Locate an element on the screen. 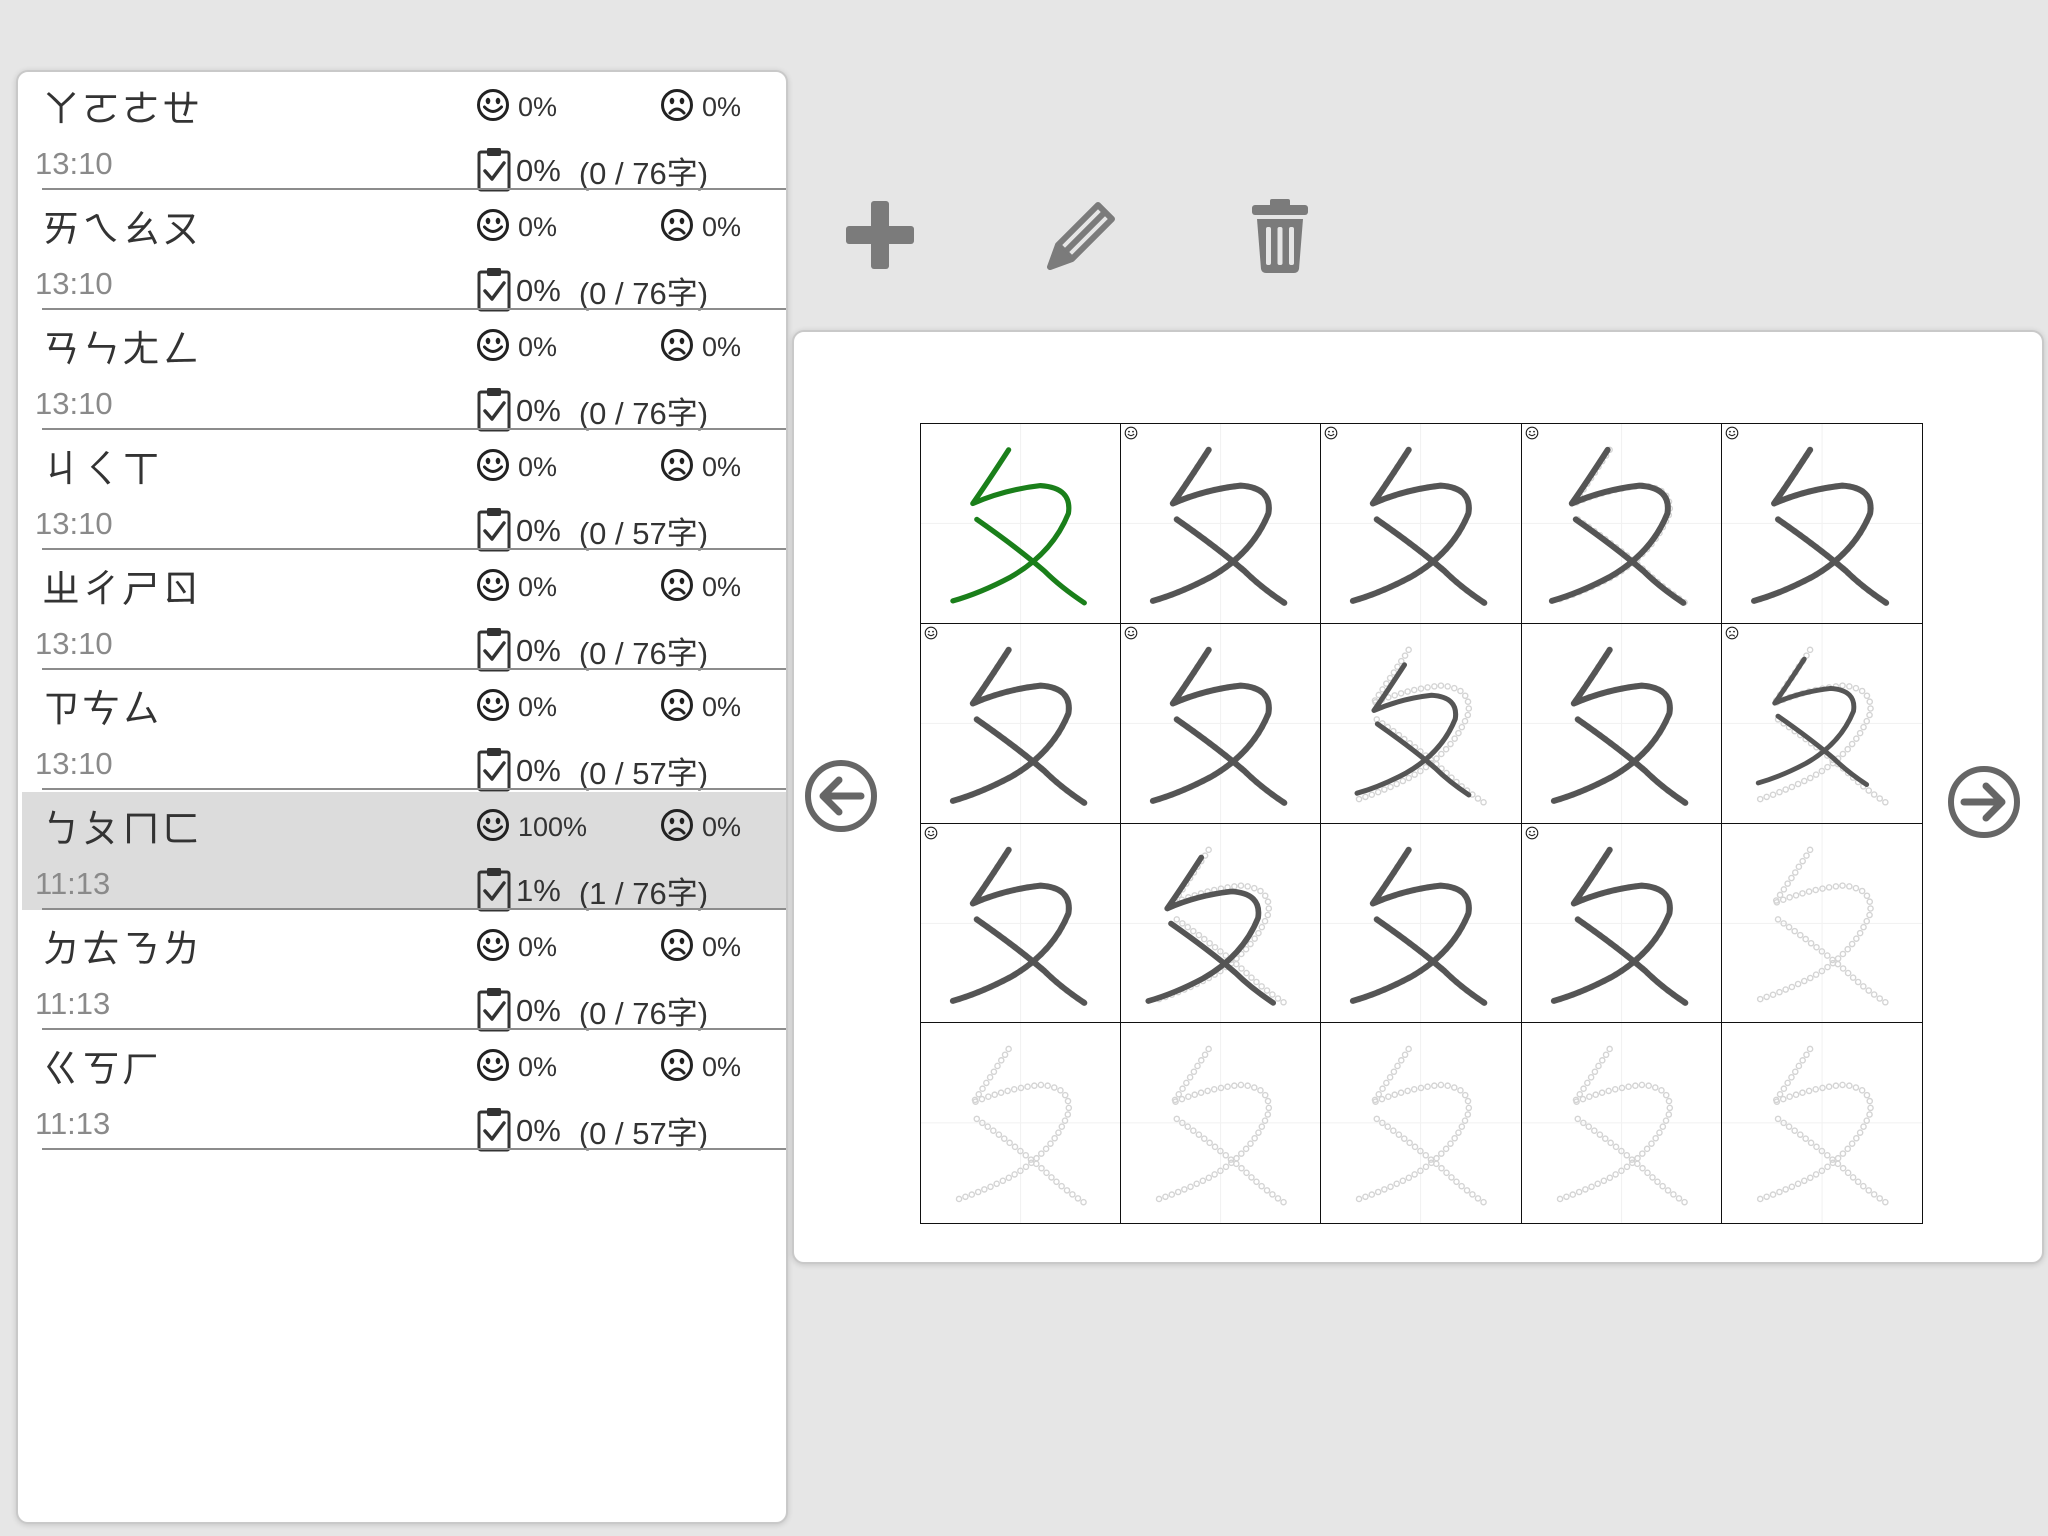  lesson-row: ㄢㄣㄤㄥ 13:10 0% 0% 0% (0 / 76字) is located at coordinates (404, 371).